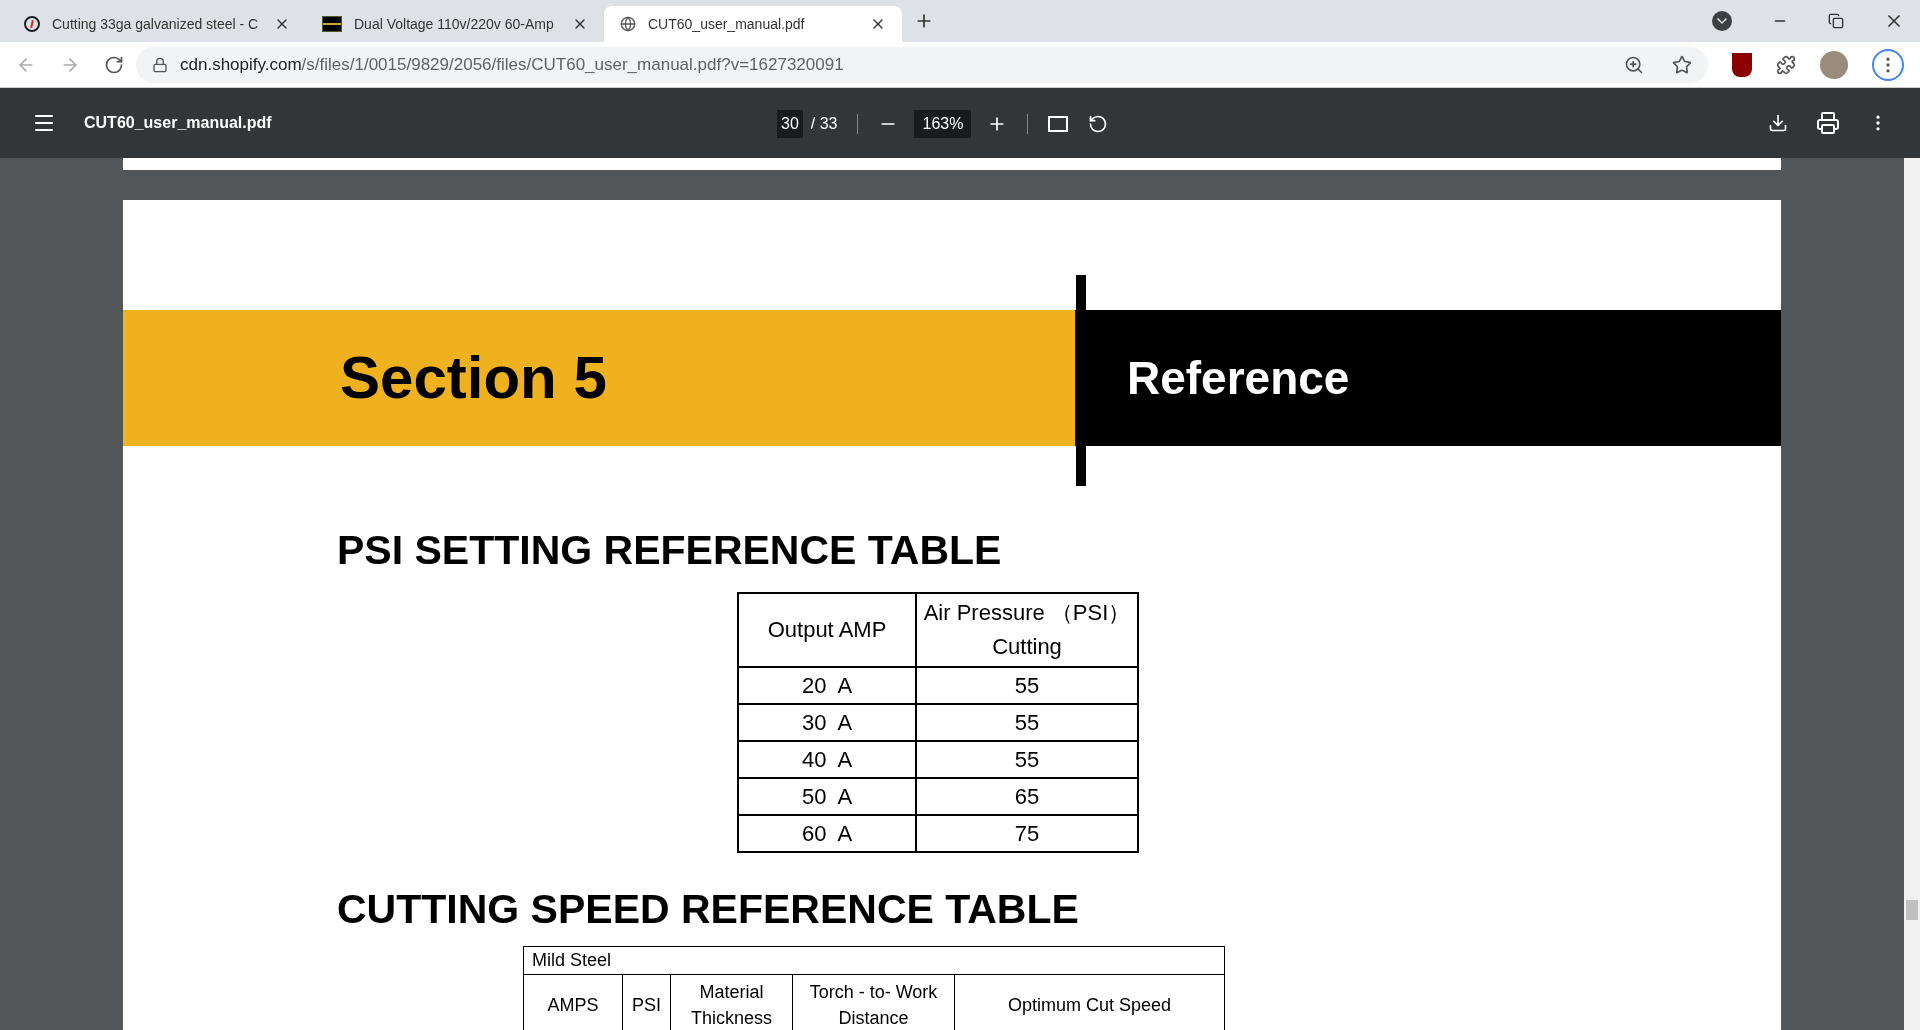  I want to click on browser-tab: Cutting 33ga galvanized steel - C, so click(157, 24).